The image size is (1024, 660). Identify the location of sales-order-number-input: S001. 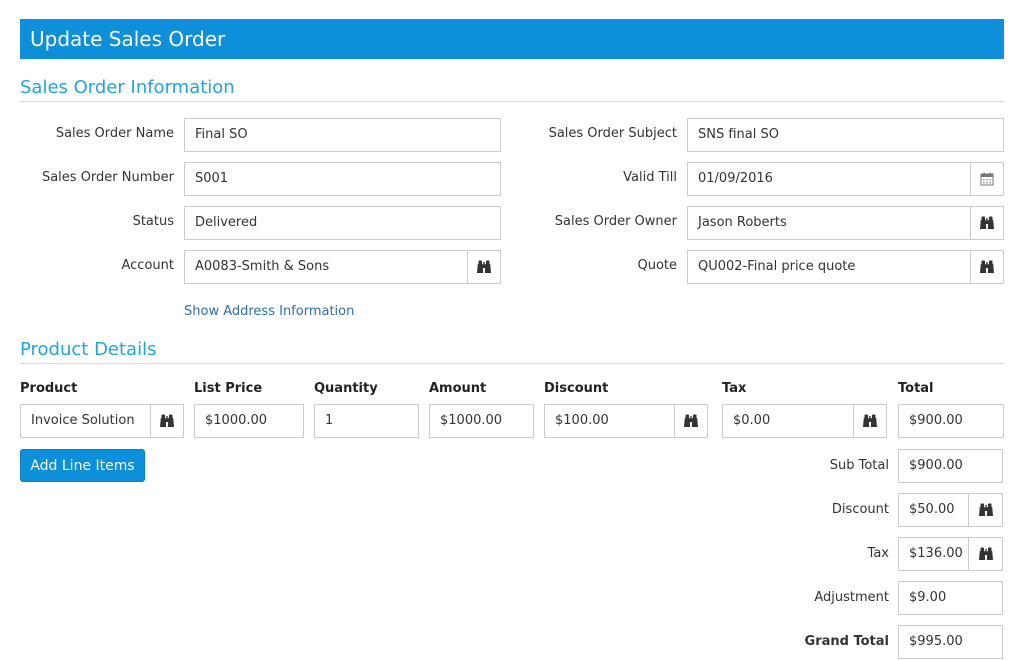
(342, 179).